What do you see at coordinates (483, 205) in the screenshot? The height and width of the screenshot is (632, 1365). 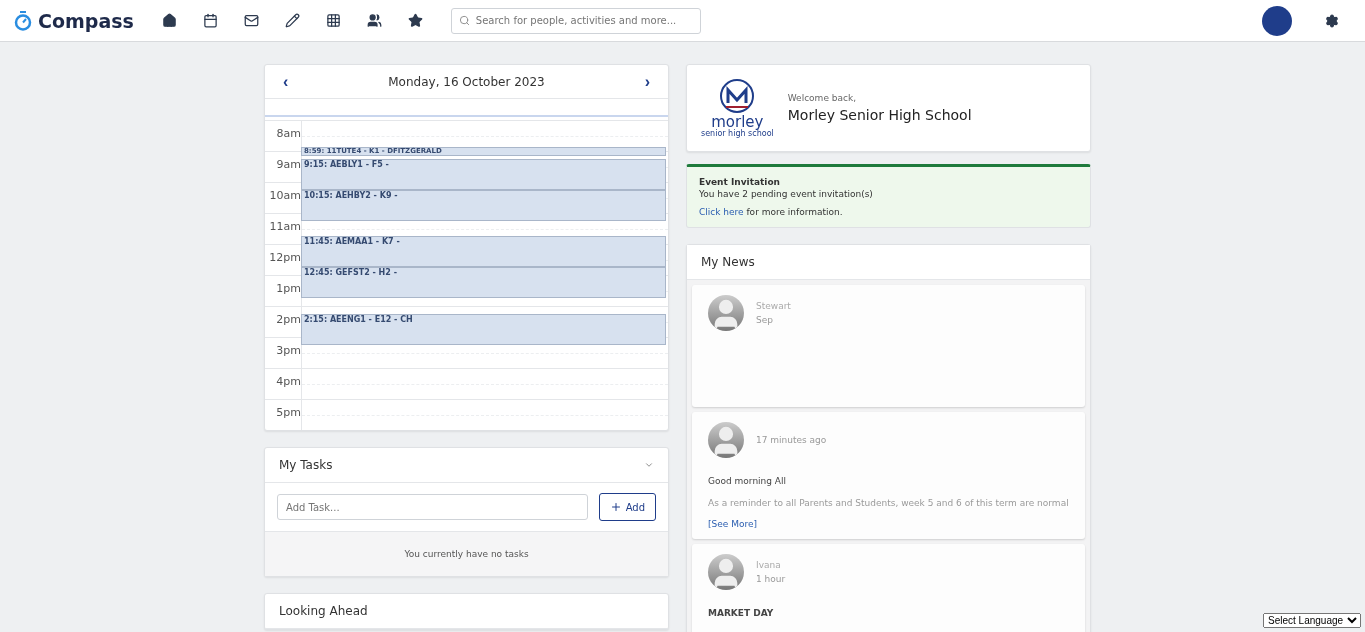 I see `calendar-event: 10:15: AEHBY2 - K9 -` at bounding box center [483, 205].